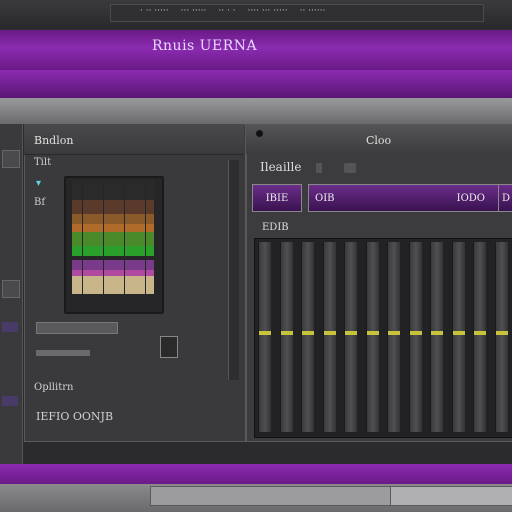  Describe the element at coordinates (313, 12) in the screenshot. I see `menu-item: ·· ······` at that location.